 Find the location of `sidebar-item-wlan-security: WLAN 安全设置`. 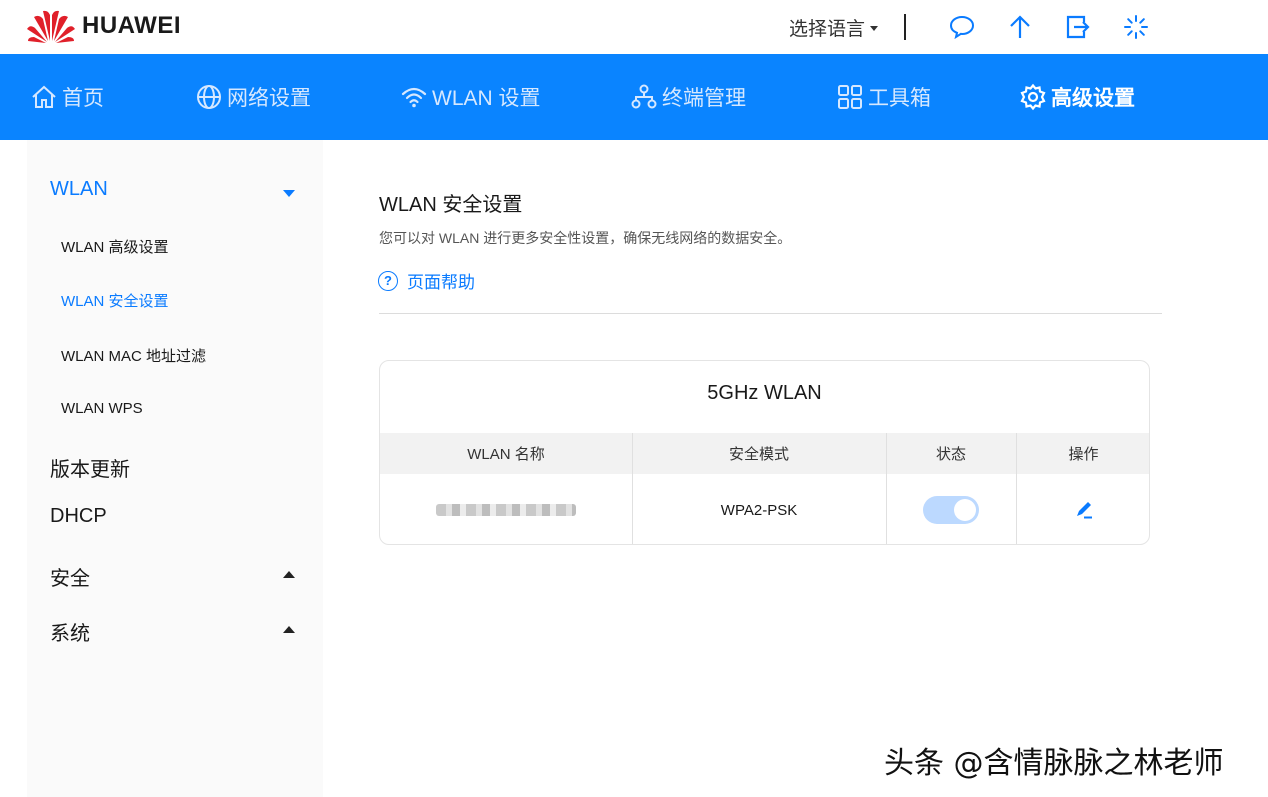

sidebar-item-wlan-security: WLAN 安全设置 is located at coordinates (115, 300).